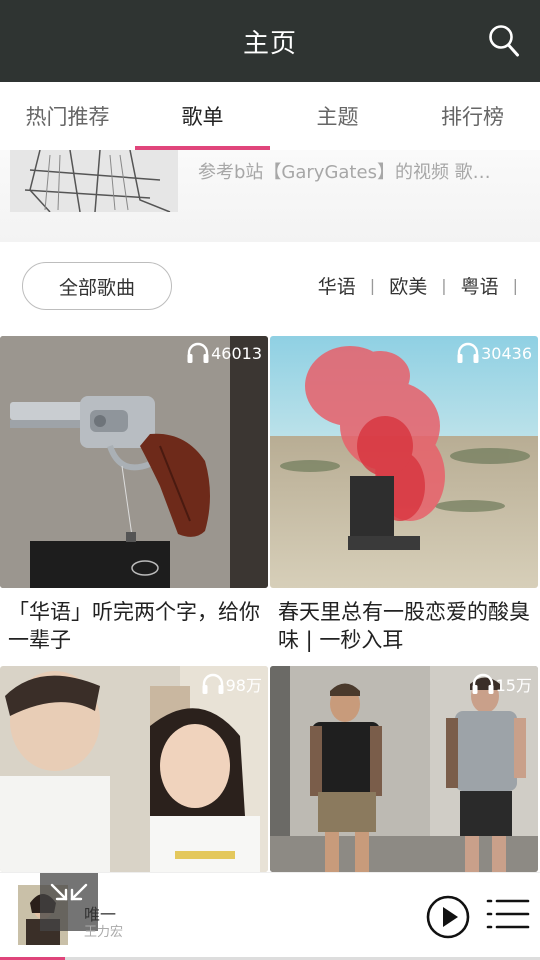 This screenshot has width=540, height=960. Describe the element at coordinates (243, 685) in the screenshot. I see `play-count-value: 98万` at that location.